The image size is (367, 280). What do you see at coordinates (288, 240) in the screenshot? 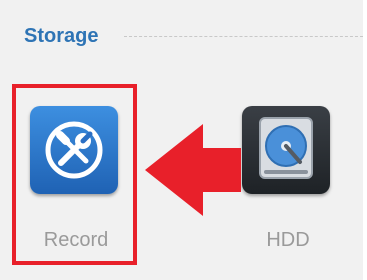
I see `hdd-label: HDD` at bounding box center [288, 240].